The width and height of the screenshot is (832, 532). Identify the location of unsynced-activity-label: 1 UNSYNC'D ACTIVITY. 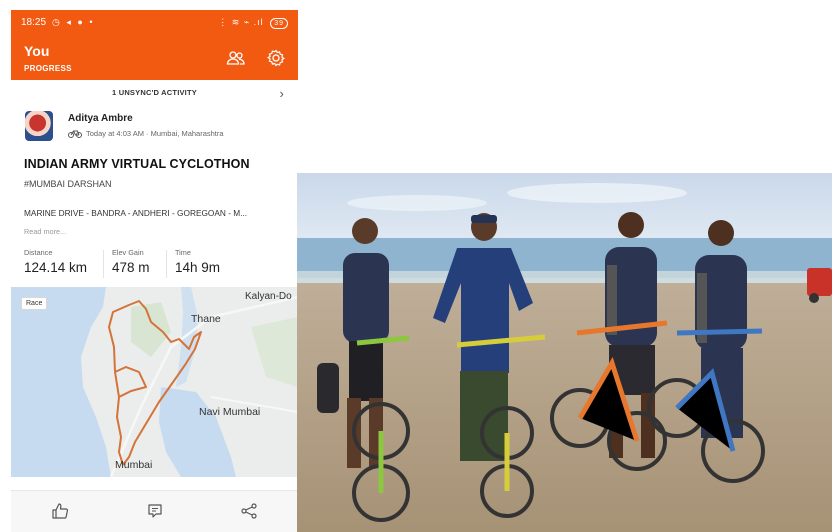
(154, 92).